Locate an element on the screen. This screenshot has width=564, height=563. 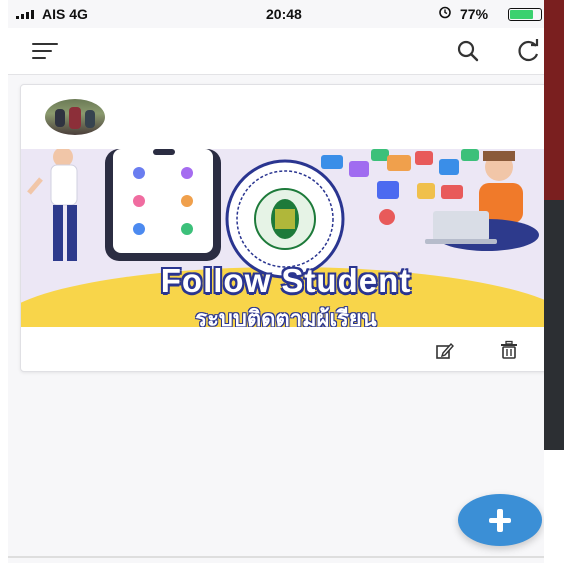
edit-icon is located at coordinates (445, 351).